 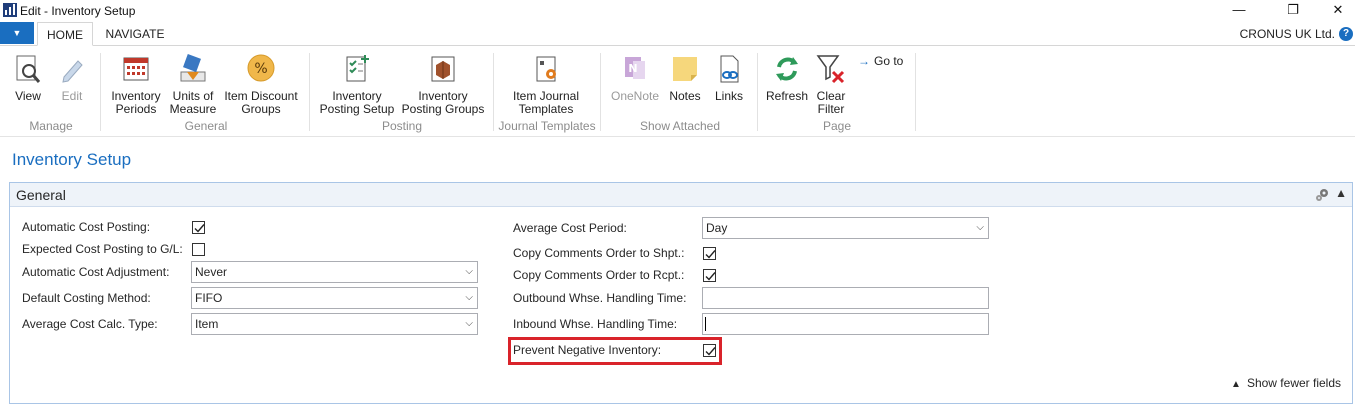 I want to click on clear-filter-button: Clear Filter, so click(x=831, y=84).